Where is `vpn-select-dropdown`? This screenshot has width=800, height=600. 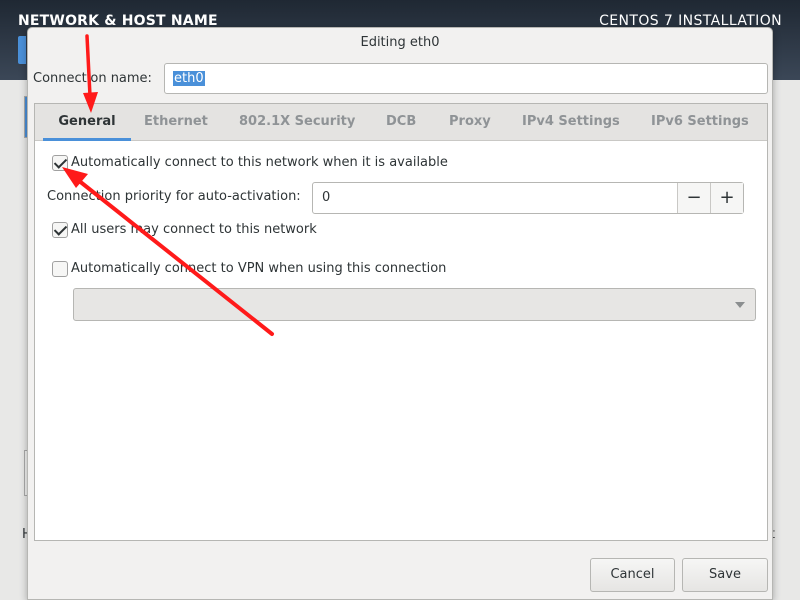 vpn-select-dropdown is located at coordinates (414, 304).